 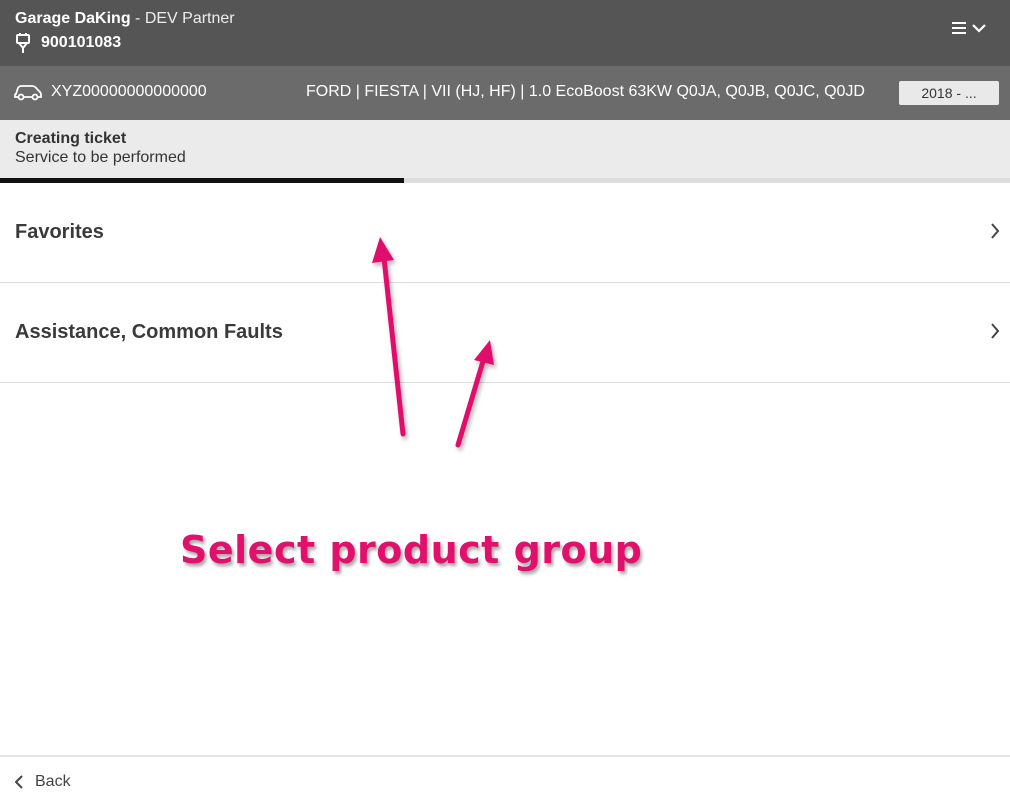 I want to click on annotation-arrows, so click(x=433, y=342).